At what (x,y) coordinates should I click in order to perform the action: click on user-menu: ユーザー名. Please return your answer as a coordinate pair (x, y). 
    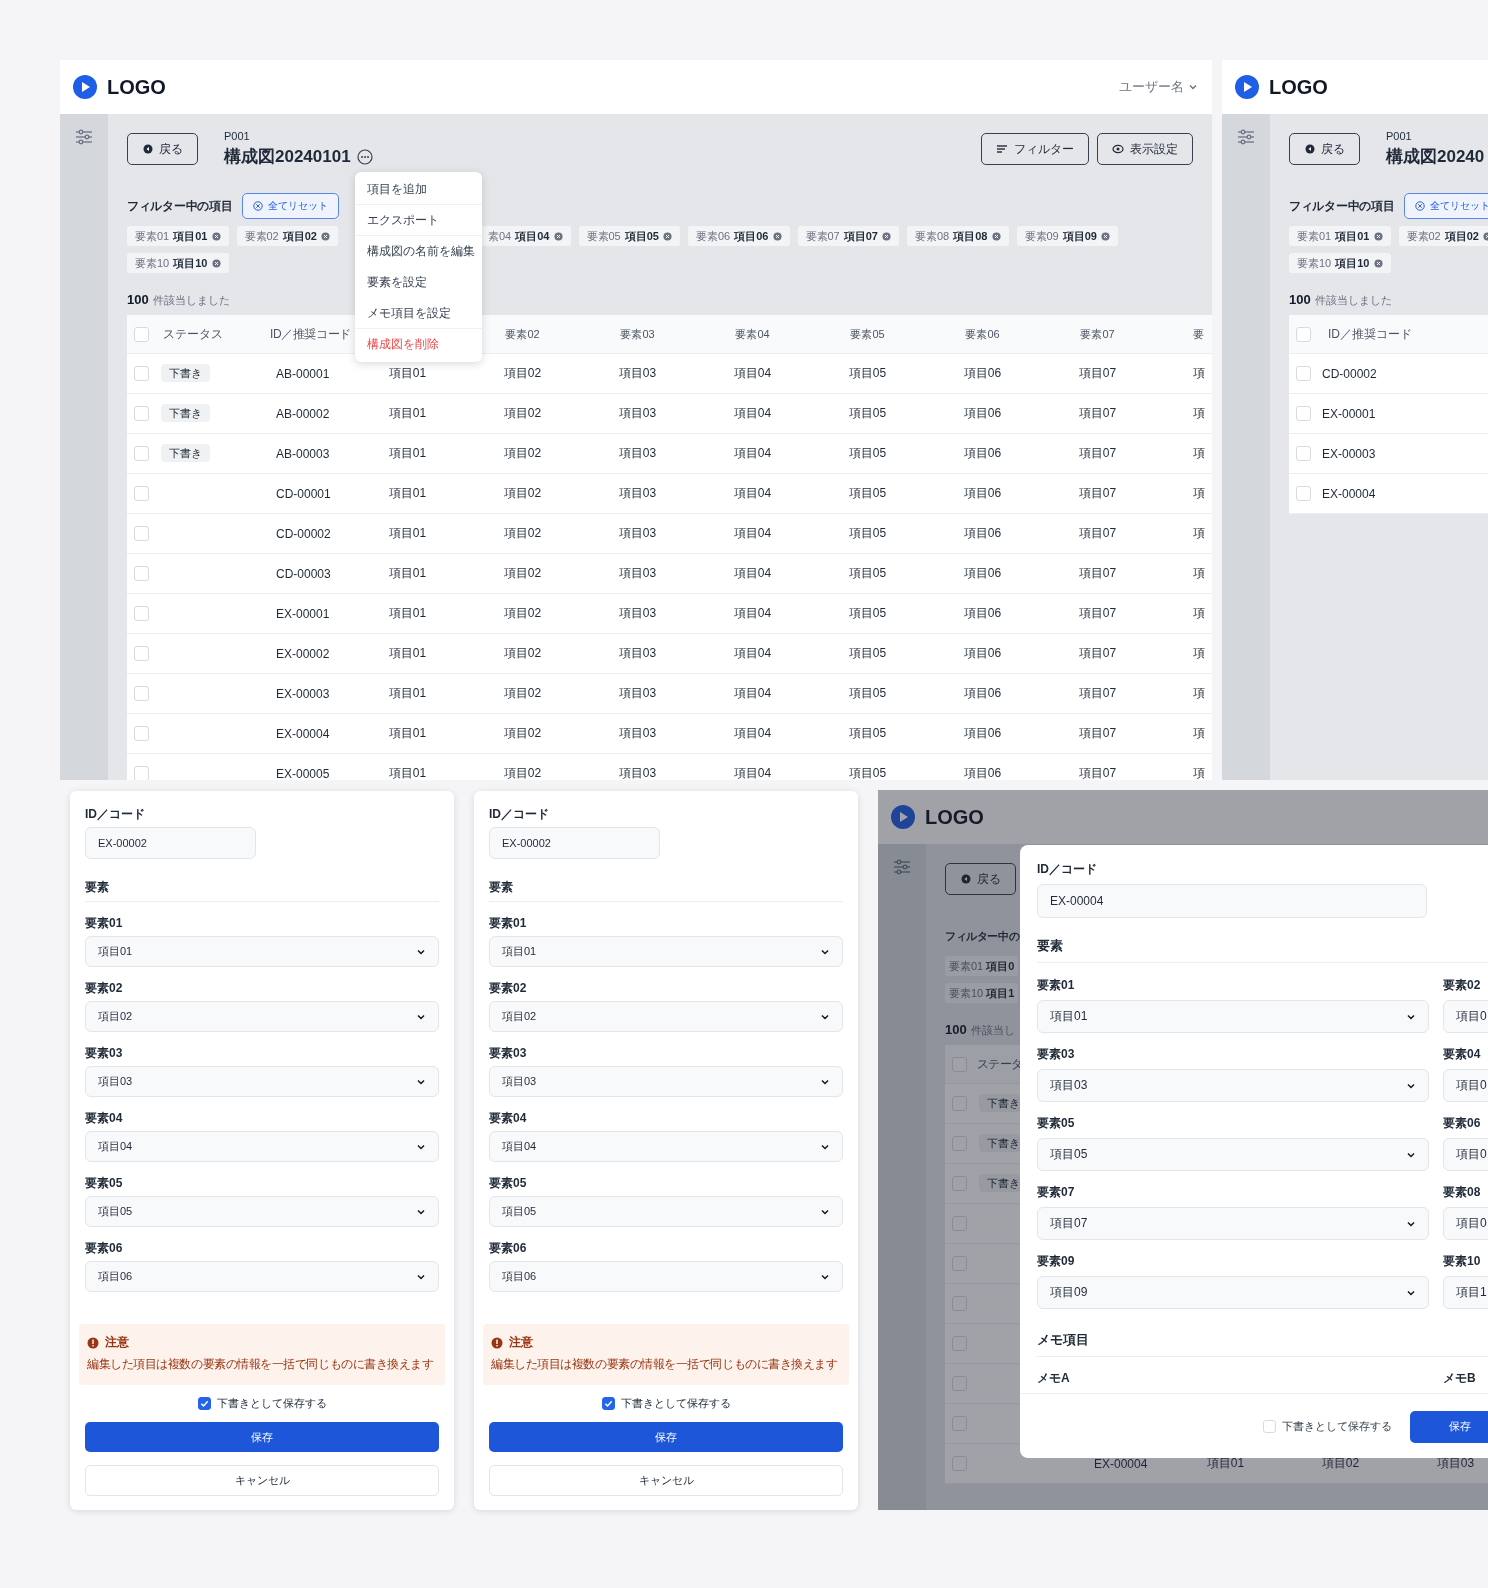
    Looking at the image, I should click on (1158, 87).